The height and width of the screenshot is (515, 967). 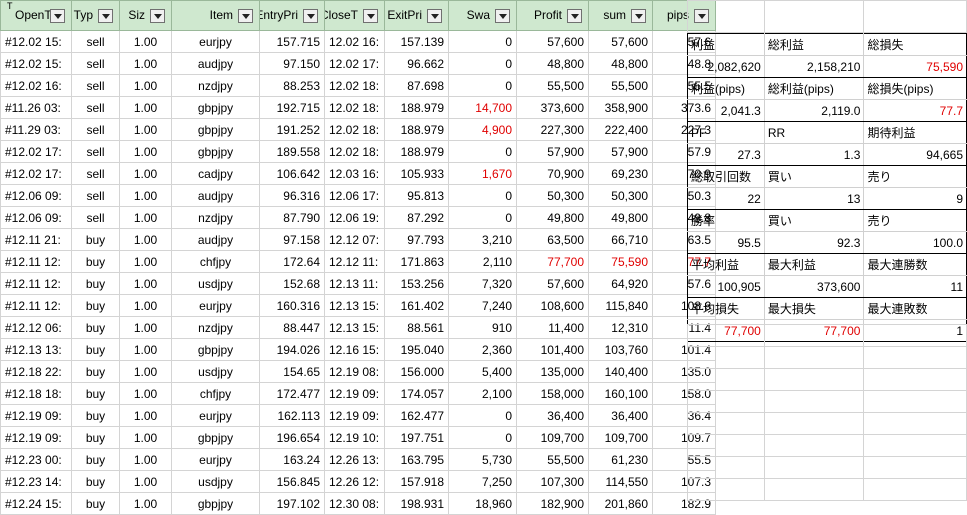 What do you see at coordinates (215, 15) in the screenshot?
I see `column-header-item: Item` at bounding box center [215, 15].